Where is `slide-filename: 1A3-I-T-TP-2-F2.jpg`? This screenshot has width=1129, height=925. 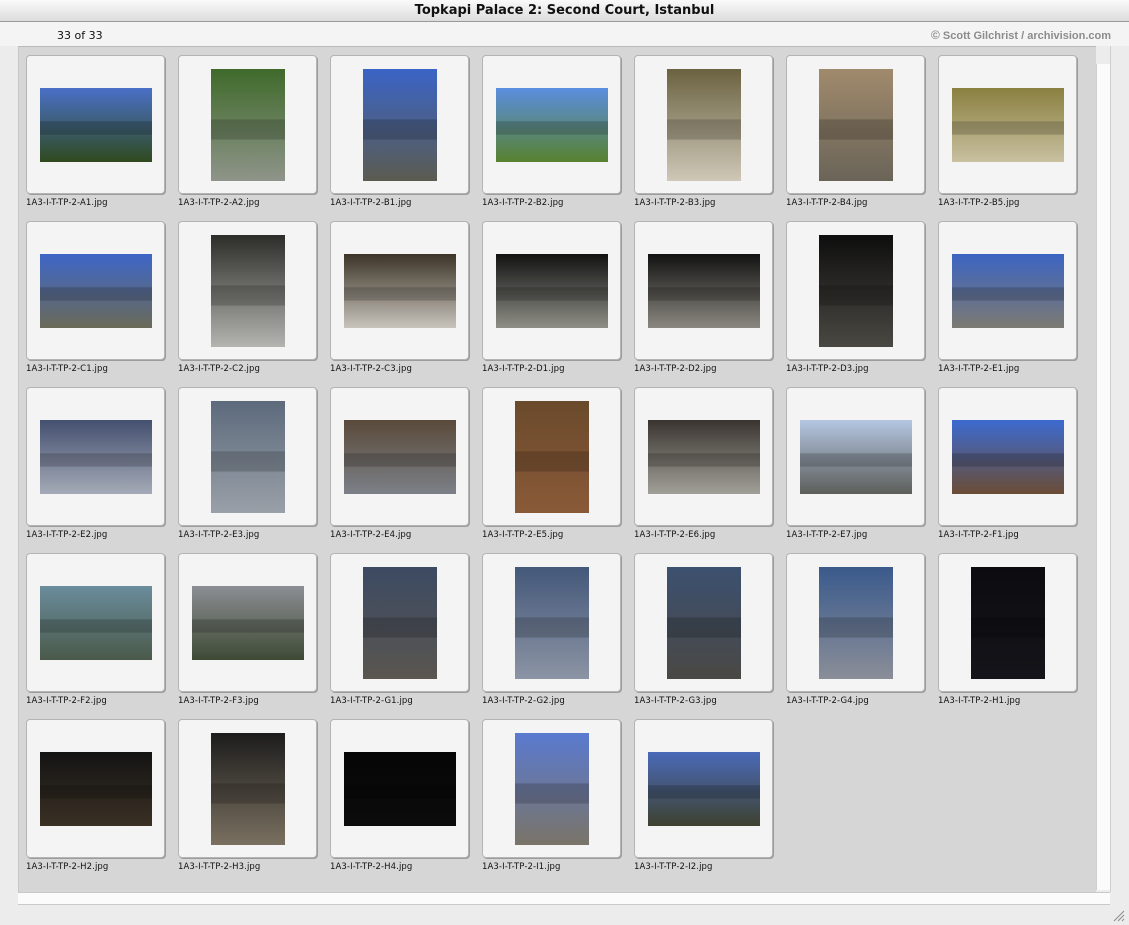
slide-filename: 1A3-I-T-TP-2-F2.jpg is located at coordinates (66, 701).